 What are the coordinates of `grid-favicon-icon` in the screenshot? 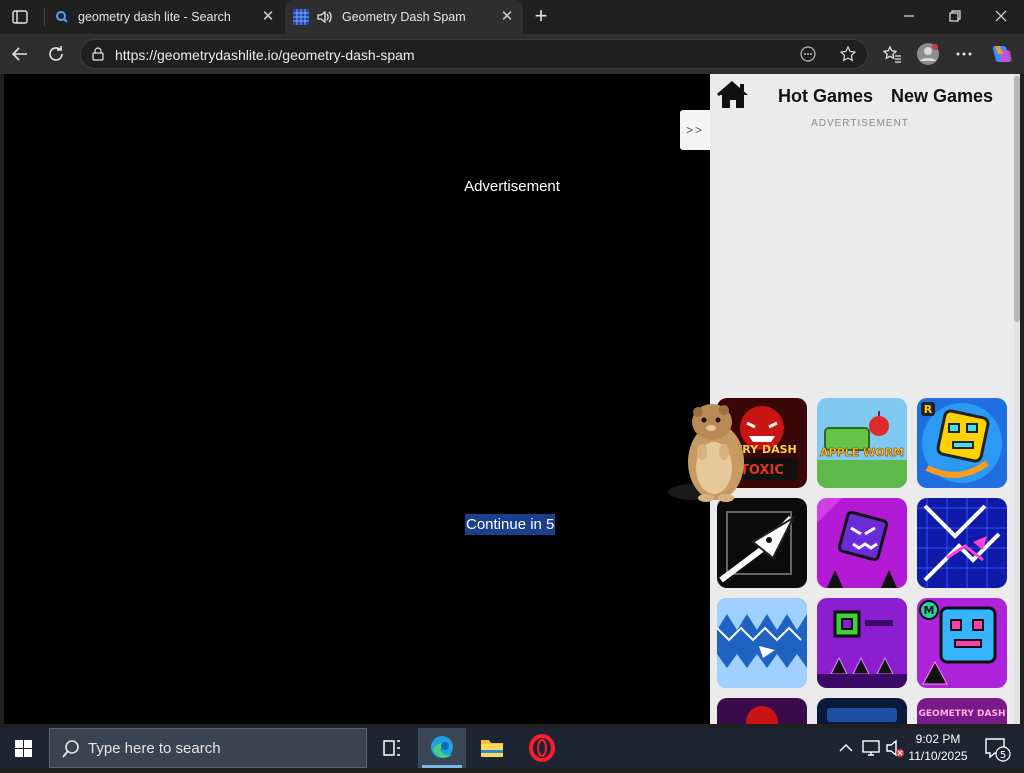 It's located at (301, 17).